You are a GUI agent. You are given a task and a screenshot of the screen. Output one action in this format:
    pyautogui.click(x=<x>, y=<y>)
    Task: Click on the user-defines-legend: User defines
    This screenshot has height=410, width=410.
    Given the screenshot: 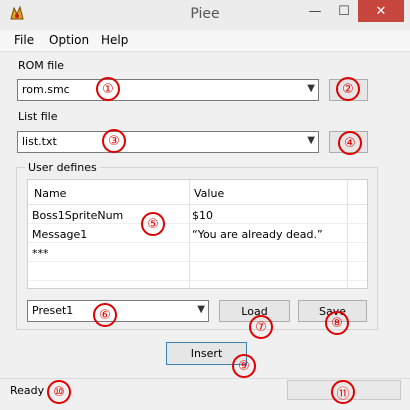 What is the action you would take?
    pyautogui.click(x=62, y=167)
    